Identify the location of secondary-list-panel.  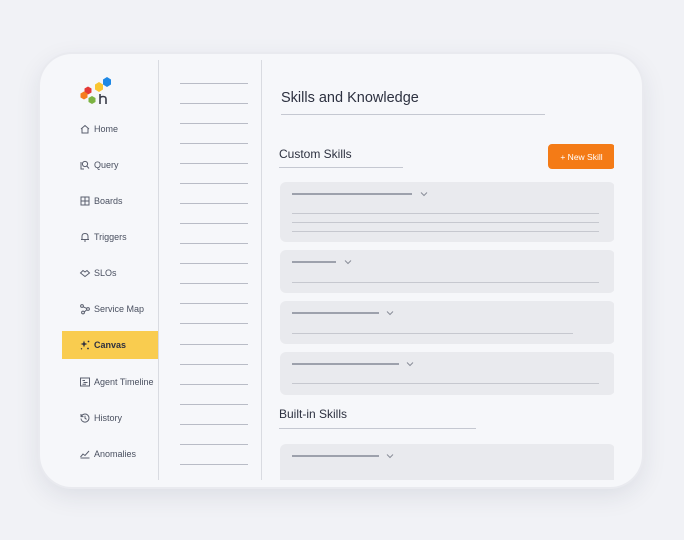
(210, 270).